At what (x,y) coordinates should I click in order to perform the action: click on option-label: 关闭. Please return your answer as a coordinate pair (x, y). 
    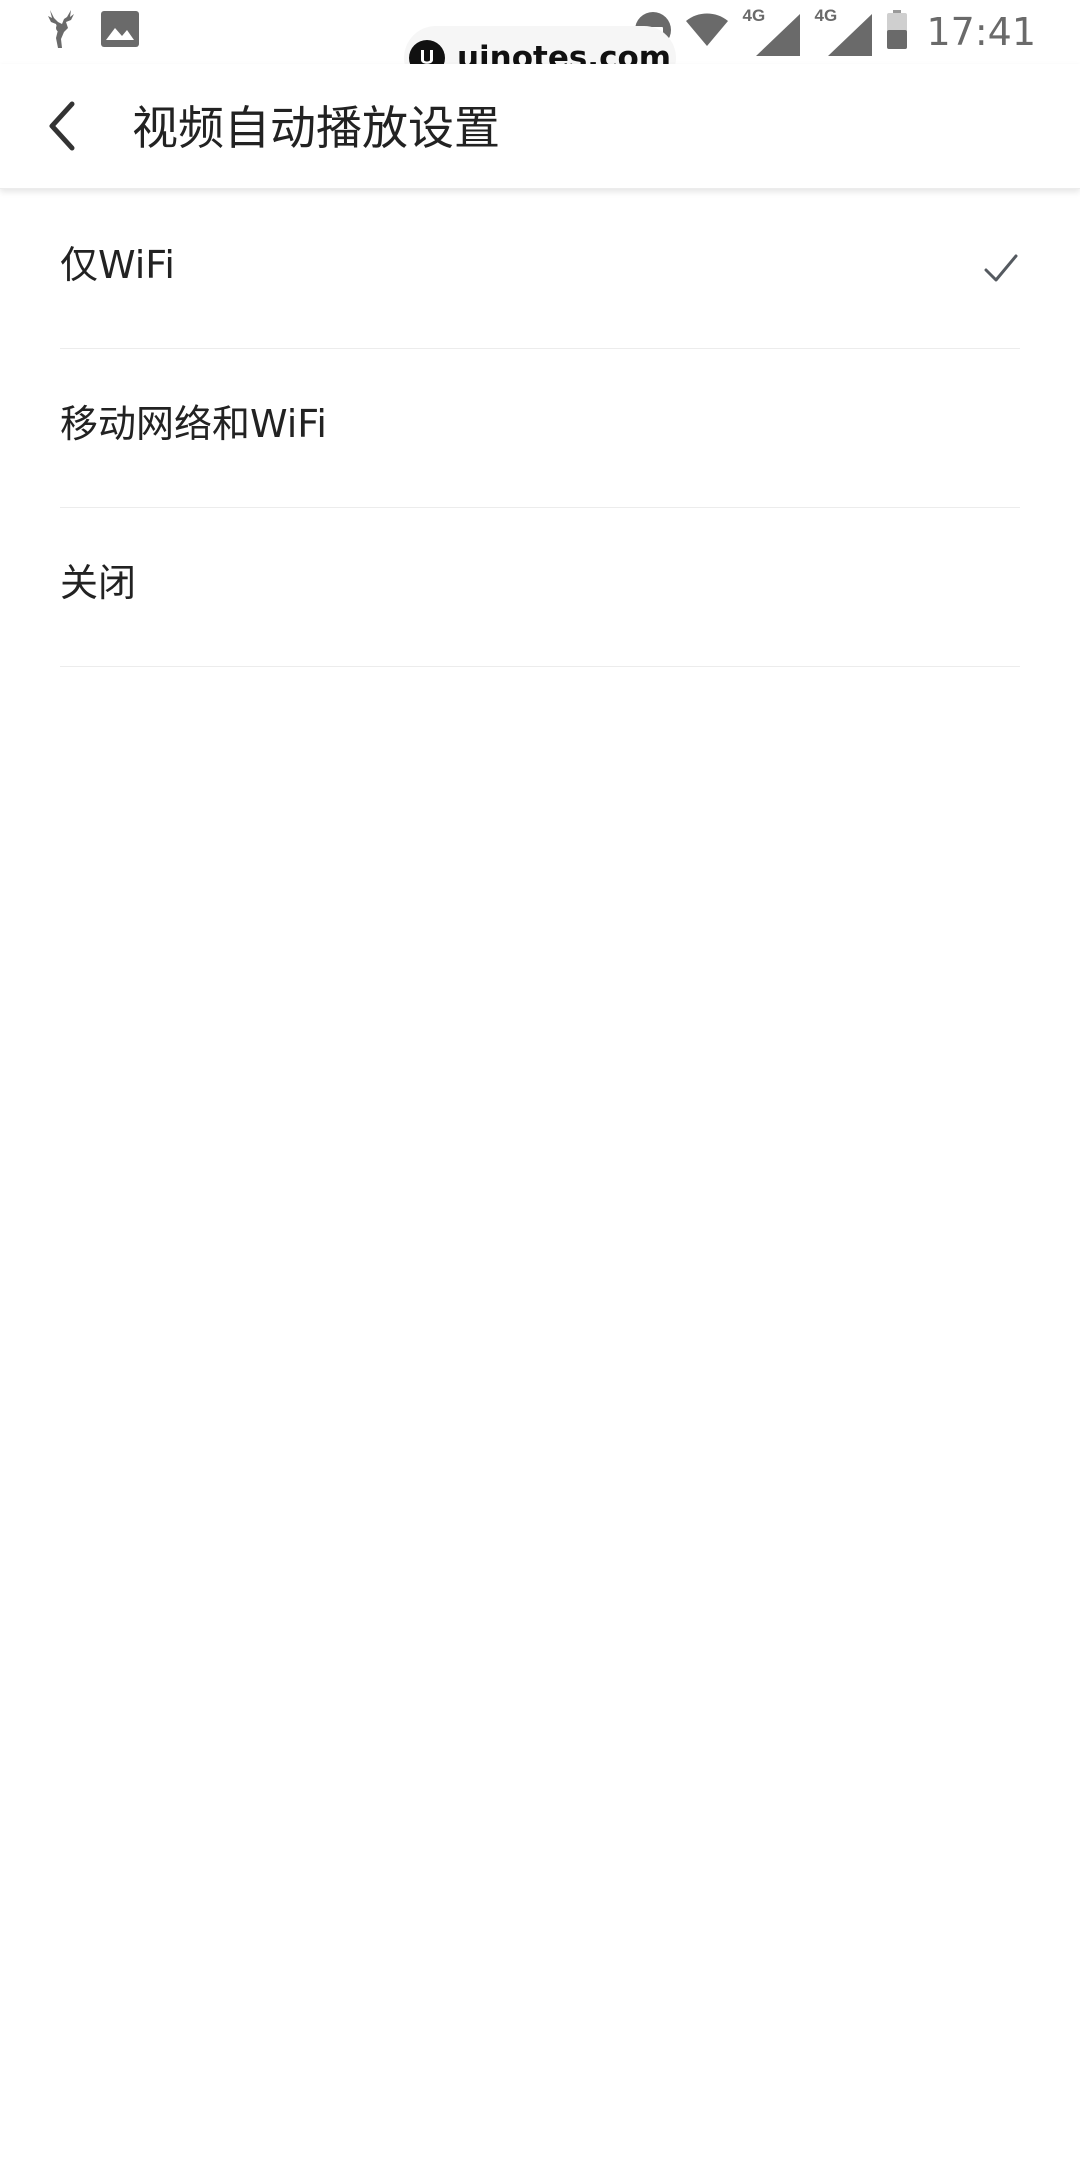
    Looking at the image, I should click on (98, 583).